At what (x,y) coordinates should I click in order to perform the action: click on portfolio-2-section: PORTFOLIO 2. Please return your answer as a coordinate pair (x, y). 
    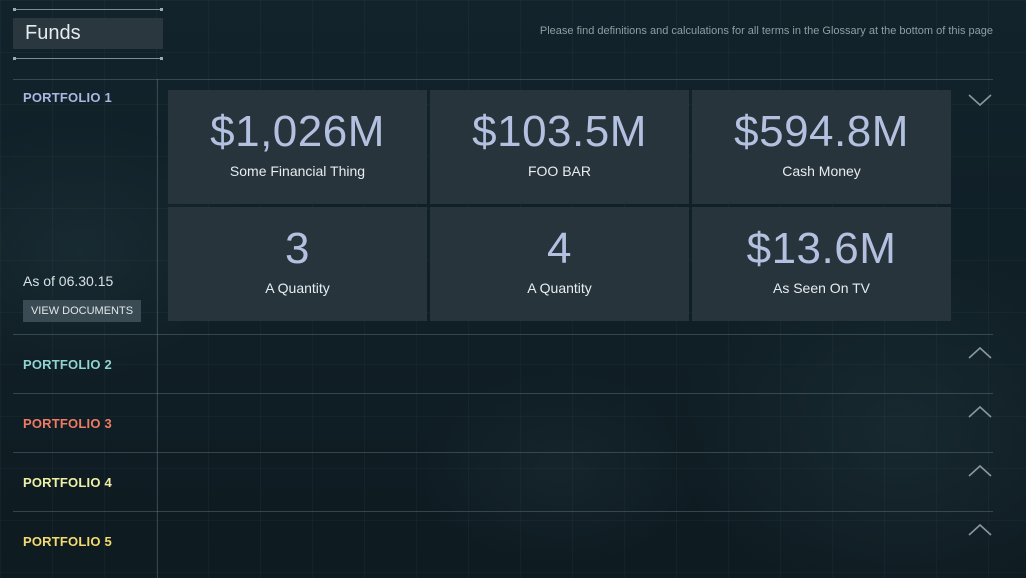
    Looking at the image, I should click on (503, 364).